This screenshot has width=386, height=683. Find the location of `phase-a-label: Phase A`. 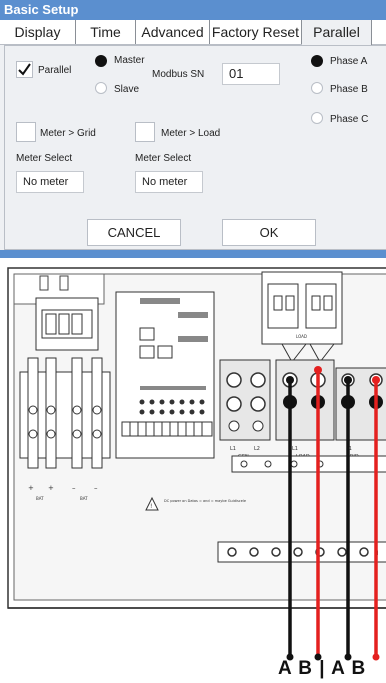

phase-a-label: Phase A is located at coordinates (349, 61).